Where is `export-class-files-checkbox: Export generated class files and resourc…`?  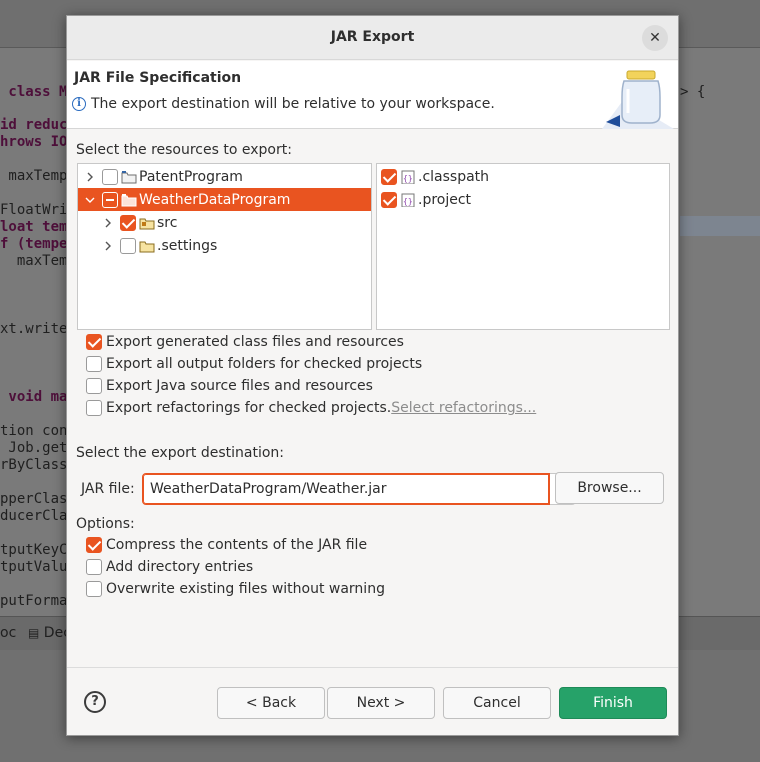
export-class-files-checkbox: Export generated class files and resourc… is located at coordinates (245, 342).